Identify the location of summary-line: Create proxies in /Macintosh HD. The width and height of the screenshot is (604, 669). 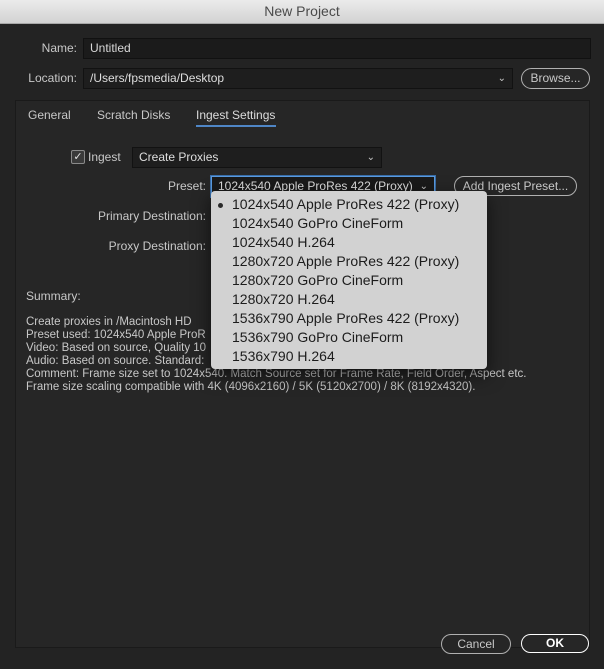
(109, 322).